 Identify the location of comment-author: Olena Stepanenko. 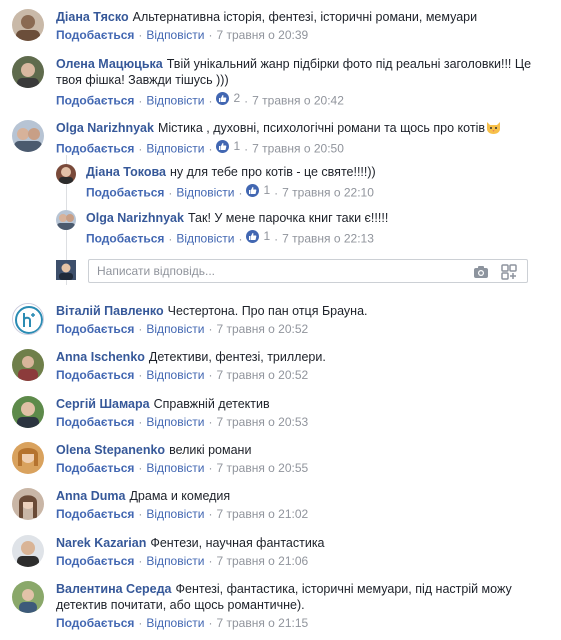
(110, 450).